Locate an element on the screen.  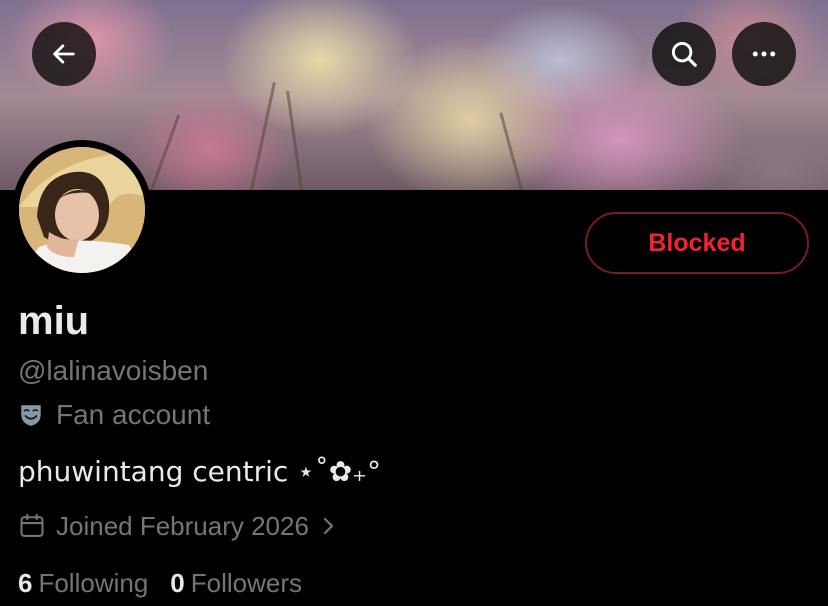
avatar is located at coordinates (82, 210).